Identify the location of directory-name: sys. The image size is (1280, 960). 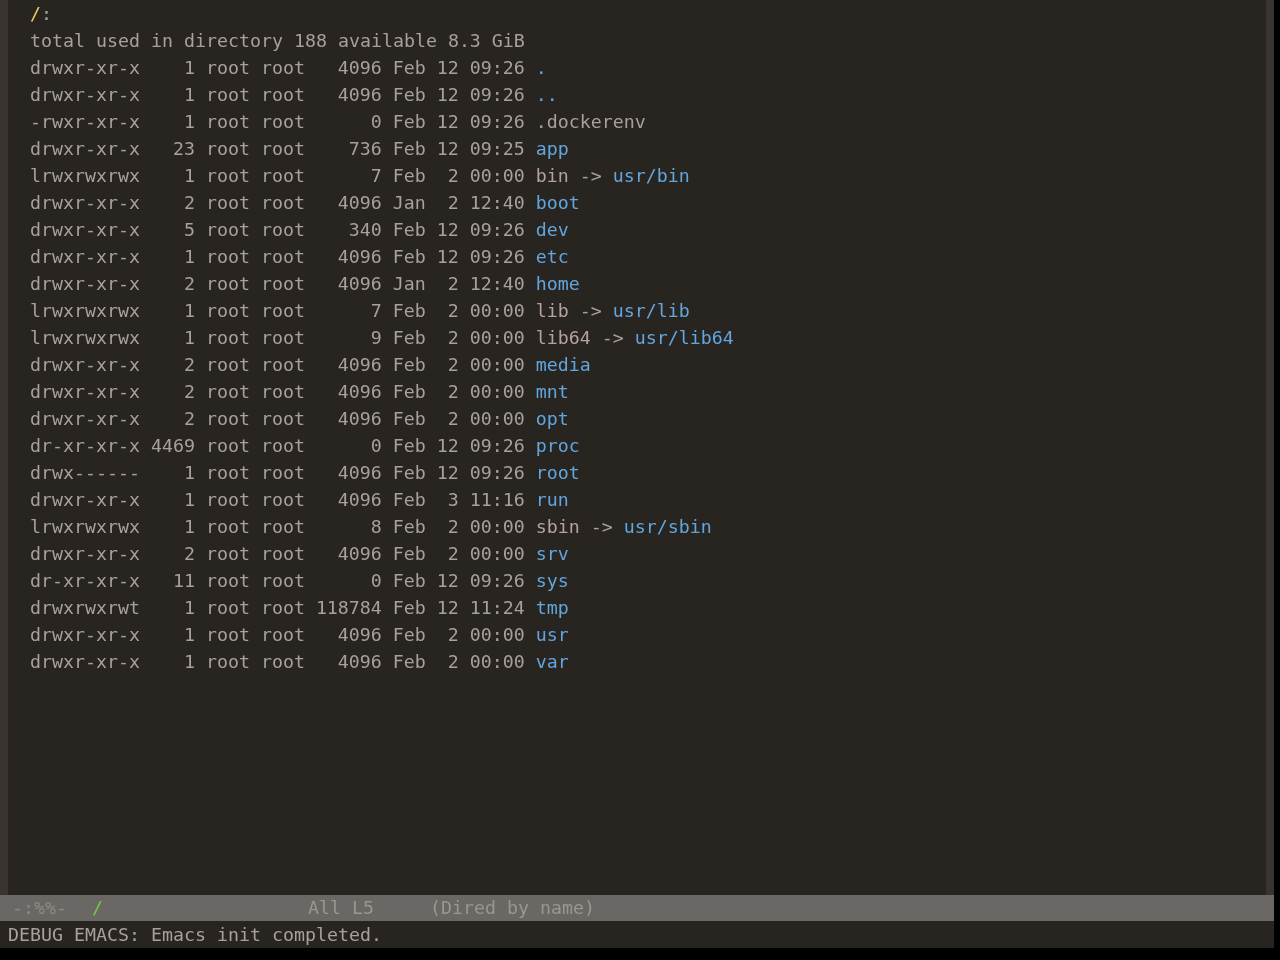
(552, 580).